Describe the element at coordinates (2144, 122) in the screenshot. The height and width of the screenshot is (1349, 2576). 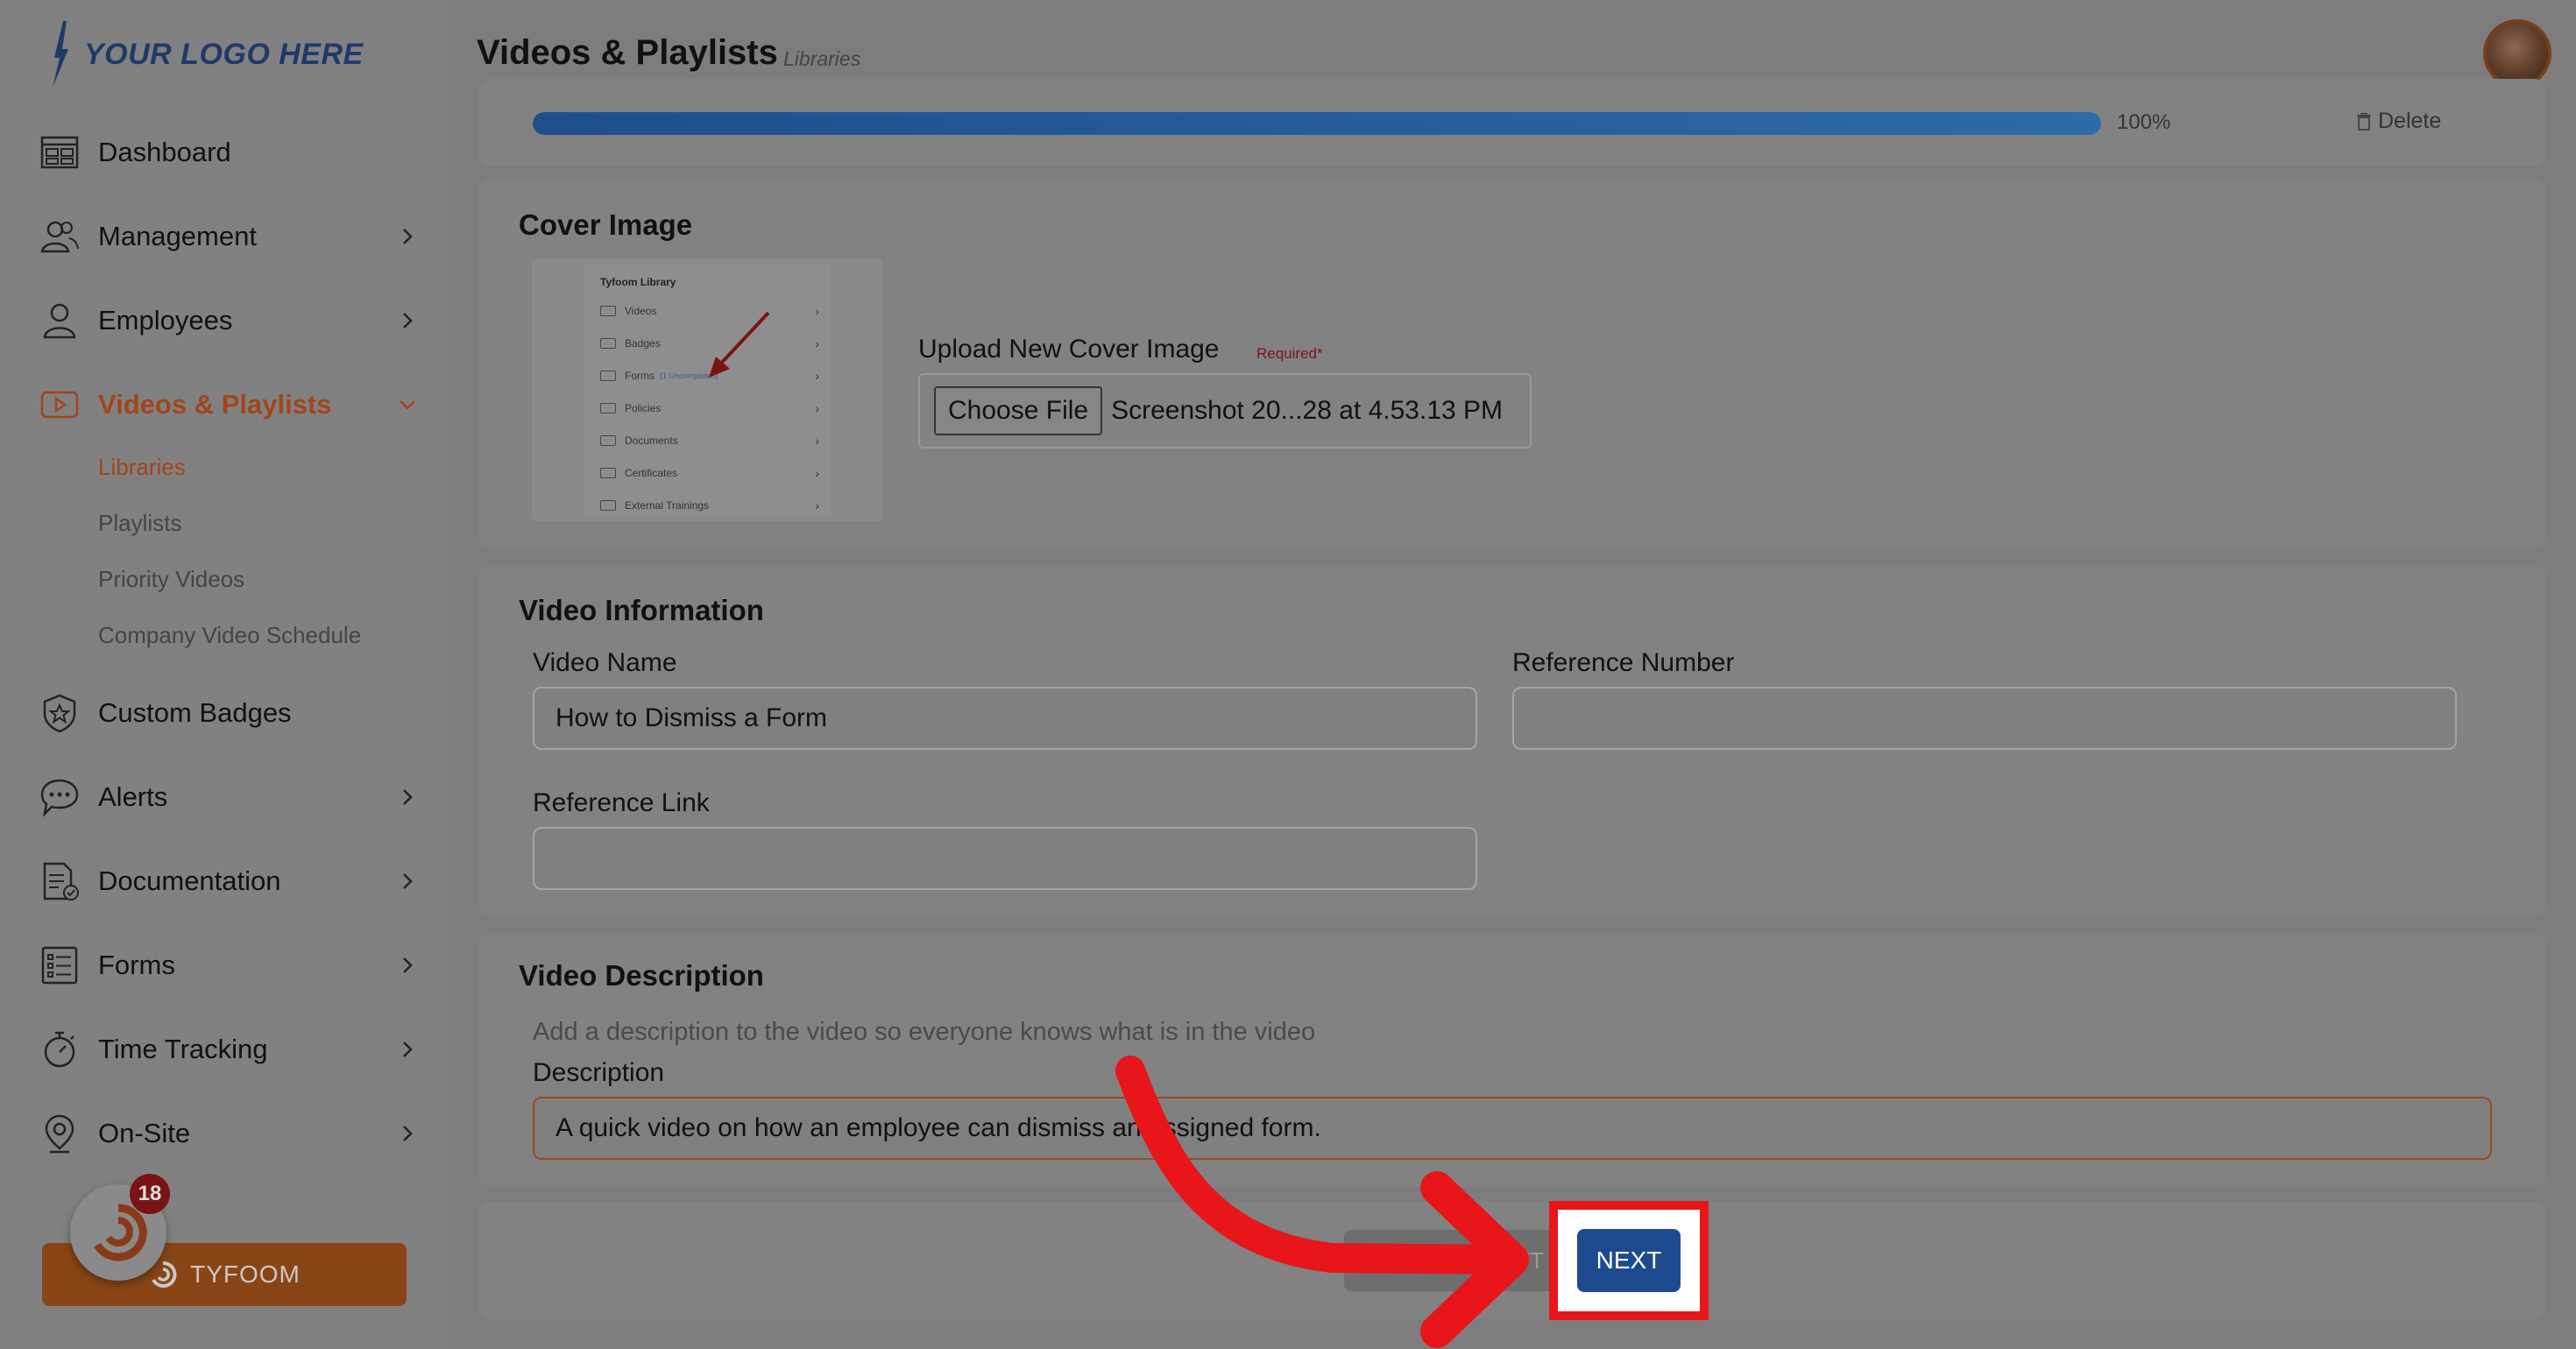
I see `upload-progress-label: 100%` at that location.